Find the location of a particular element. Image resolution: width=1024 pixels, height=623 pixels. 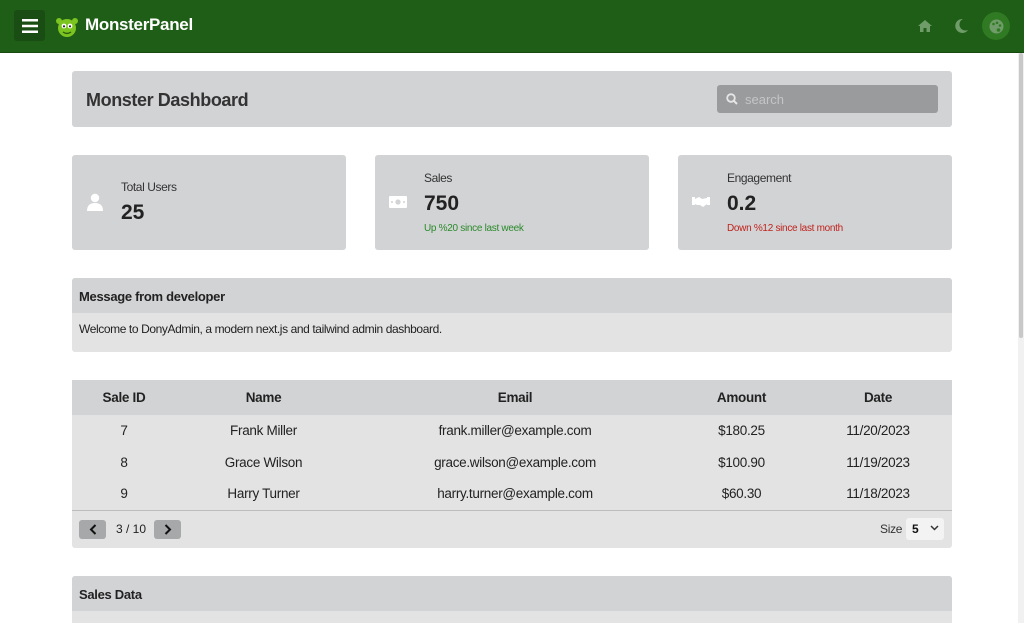

cell-sale-id: 8 is located at coordinates (124, 462).